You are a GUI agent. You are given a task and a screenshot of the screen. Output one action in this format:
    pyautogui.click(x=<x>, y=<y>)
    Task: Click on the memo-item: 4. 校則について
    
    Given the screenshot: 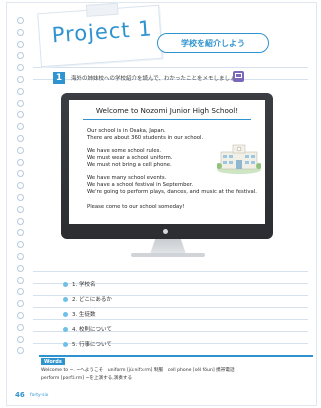 What is the action you would take?
    pyautogui.click(x=87, y=329)
    